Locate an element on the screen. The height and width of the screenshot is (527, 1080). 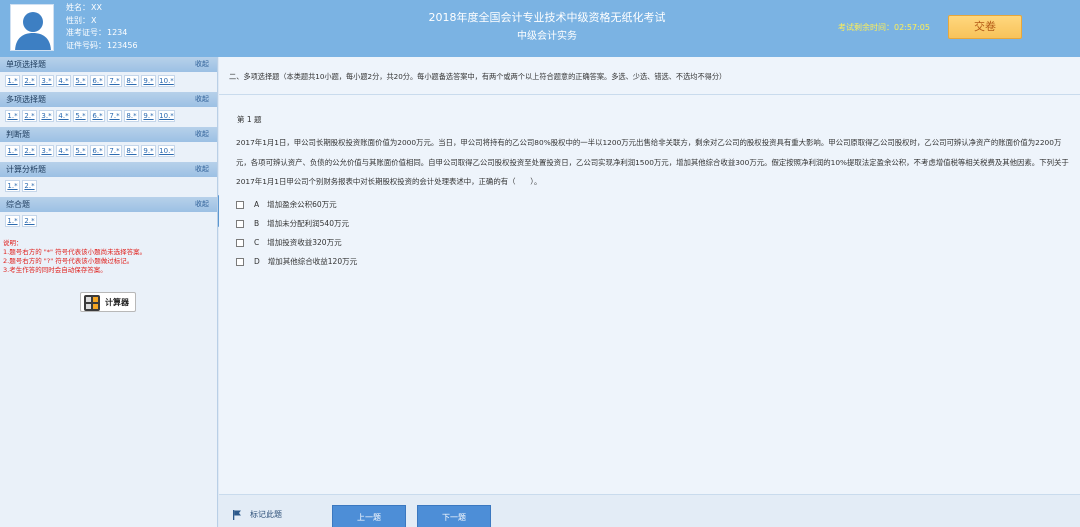
mark-question-toggle: 标记此题 is located at coordinates (257, 514).